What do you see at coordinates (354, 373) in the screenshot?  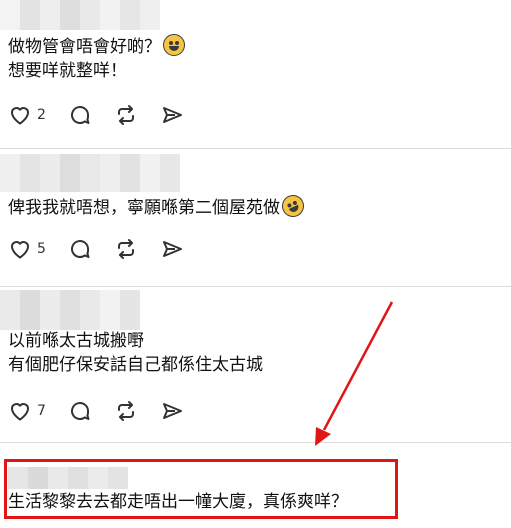 I see `annotation-arrow` at bounding box center [354, 373].